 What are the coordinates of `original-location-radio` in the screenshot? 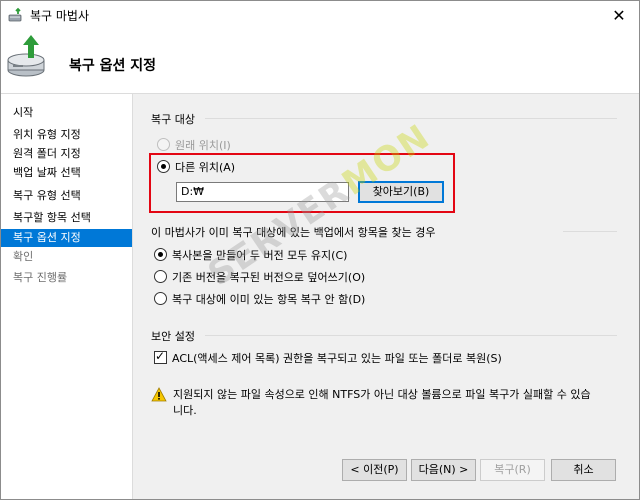 It's located at (163, 144).